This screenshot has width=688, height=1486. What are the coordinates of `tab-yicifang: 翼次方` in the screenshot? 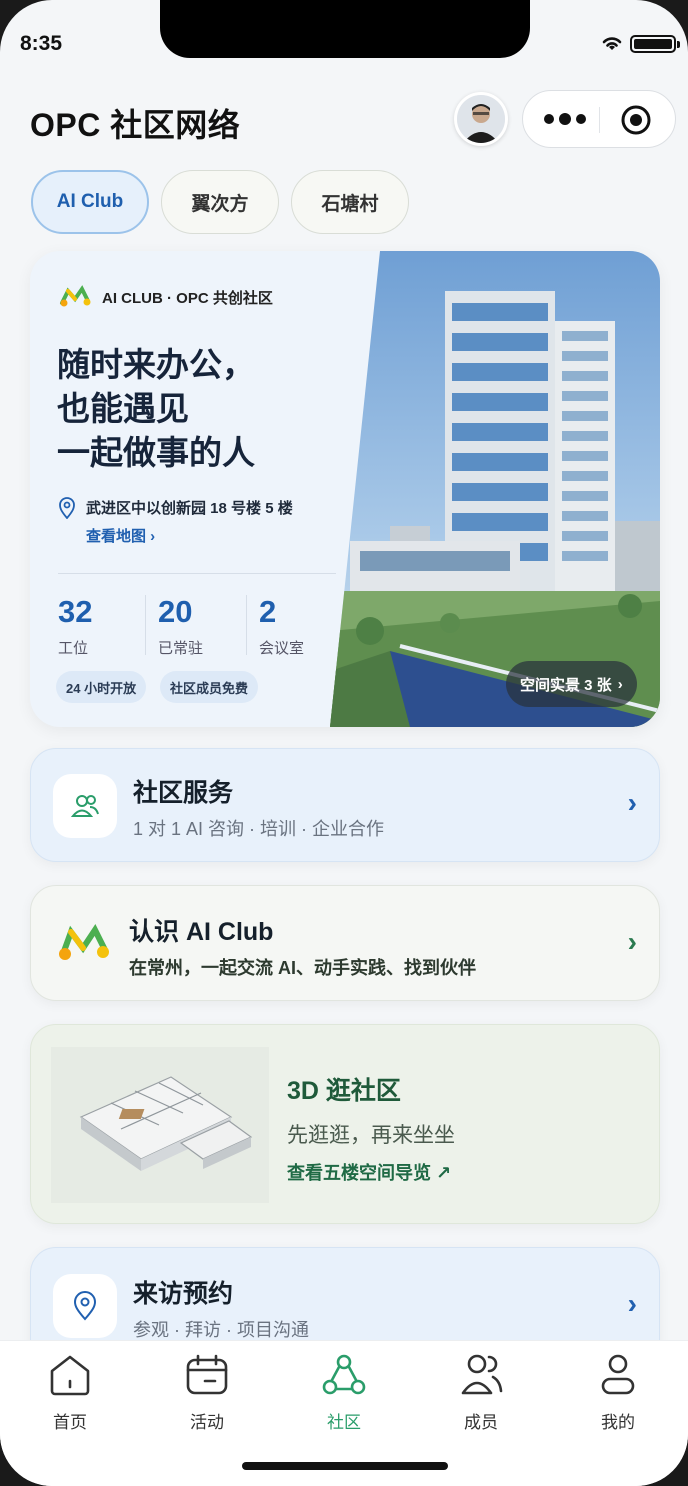 It's located at (220, 202).